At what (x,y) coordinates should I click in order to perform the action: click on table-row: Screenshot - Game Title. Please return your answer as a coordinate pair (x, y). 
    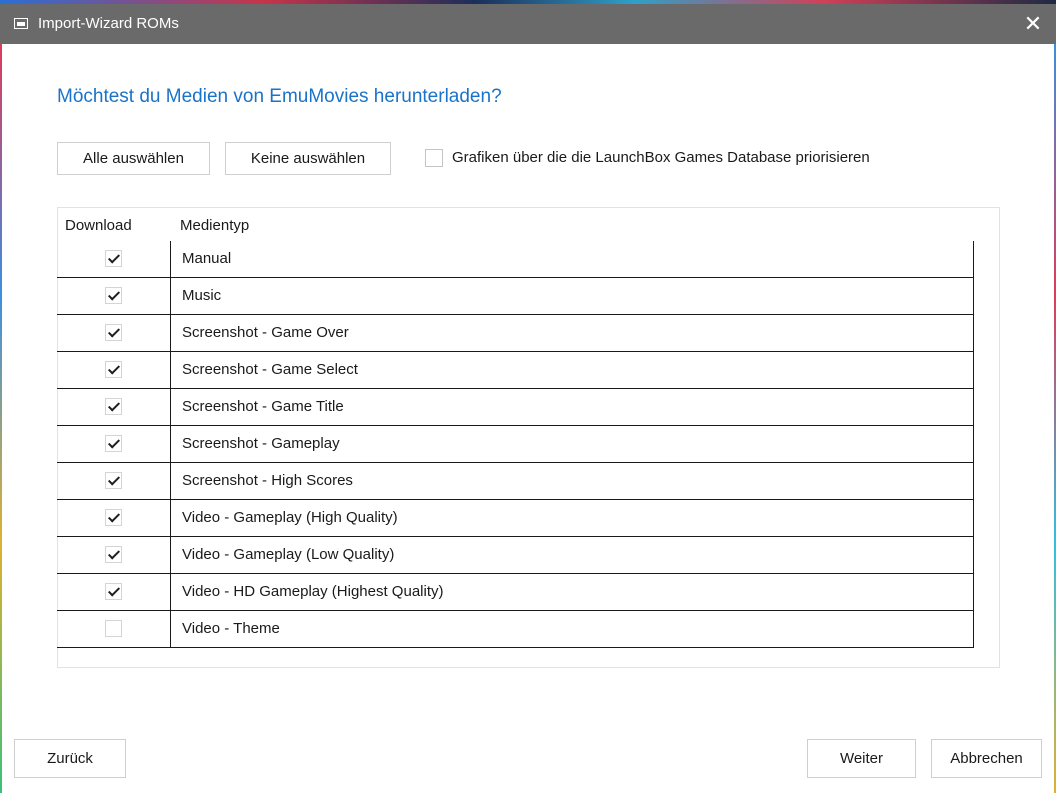
    Looking at the image, I should click on (515, 407).